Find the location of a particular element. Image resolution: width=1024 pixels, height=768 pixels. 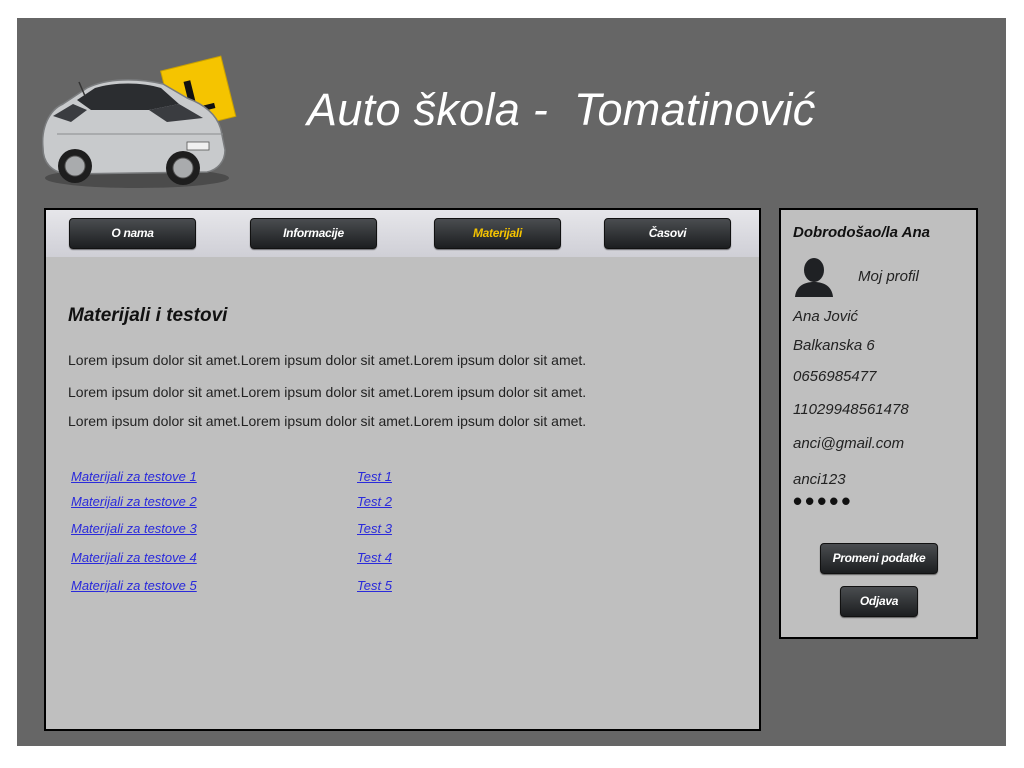

my-profile-link: Moj profil is located at coordinates (888, 276).